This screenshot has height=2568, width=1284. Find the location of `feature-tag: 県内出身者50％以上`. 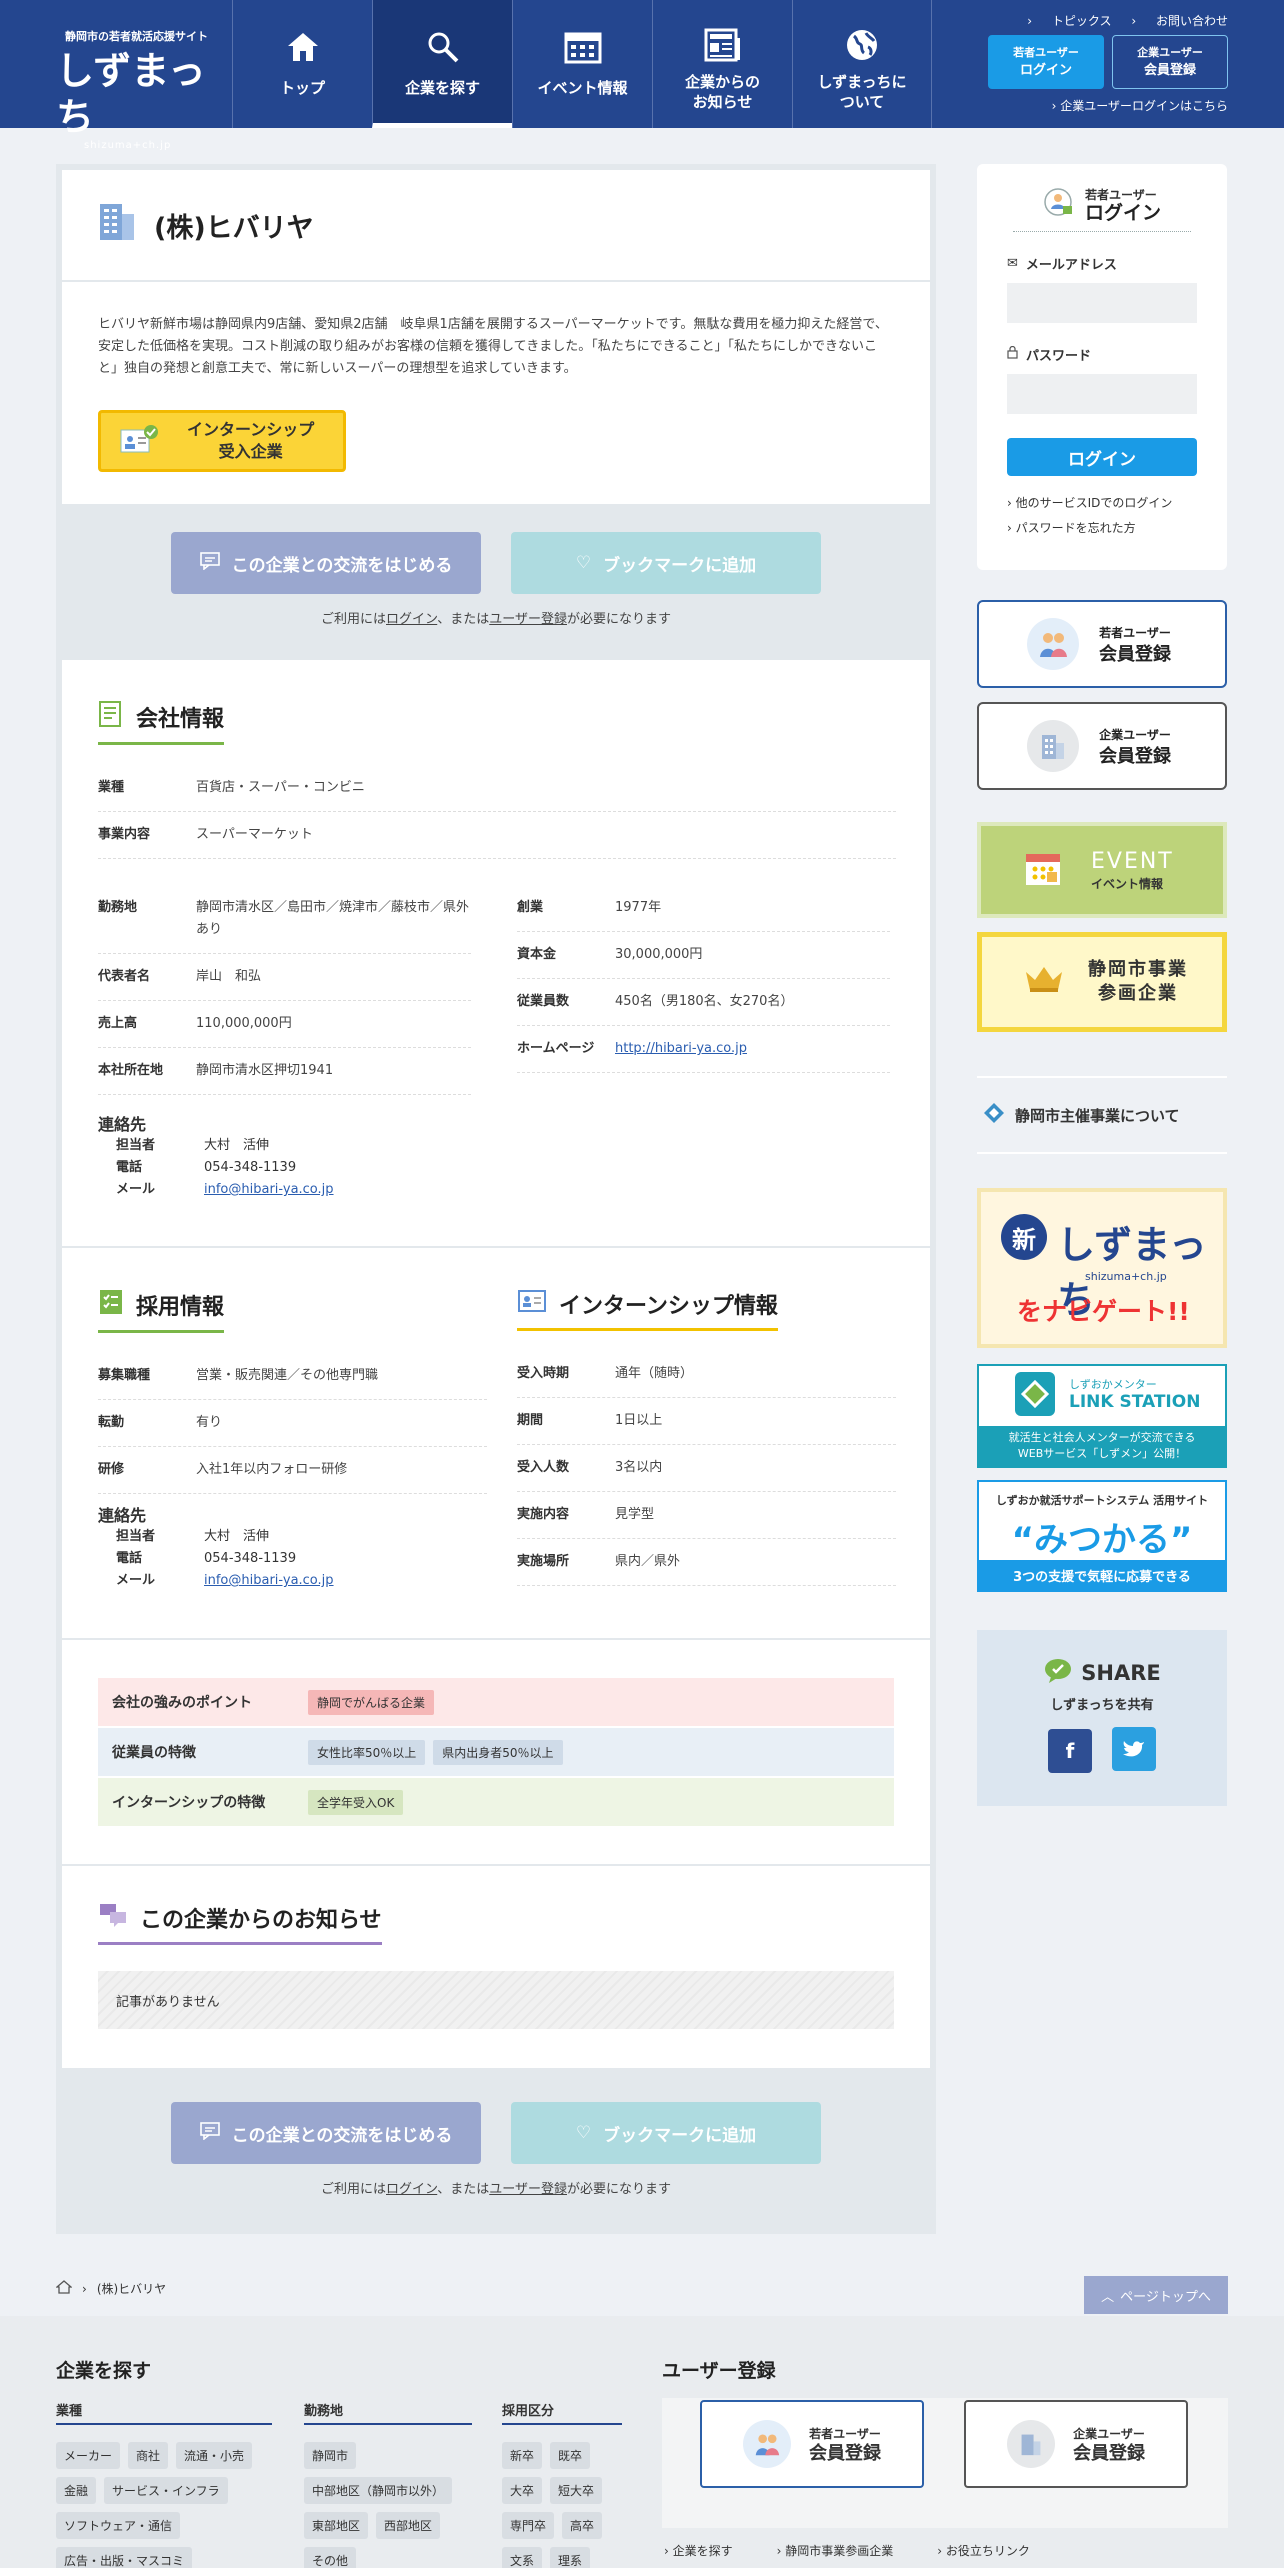

feature-tag: 県内出身者50％以上 is located at coordinates (498, 1752).